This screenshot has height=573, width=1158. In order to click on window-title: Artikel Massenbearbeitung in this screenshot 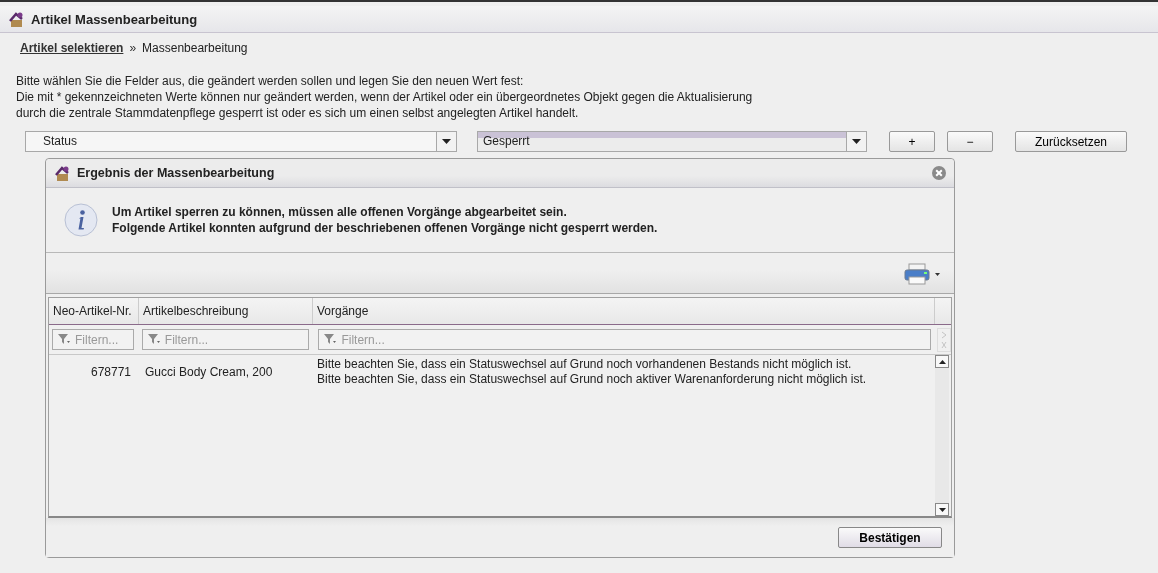, I will do `click(114, 19)`.